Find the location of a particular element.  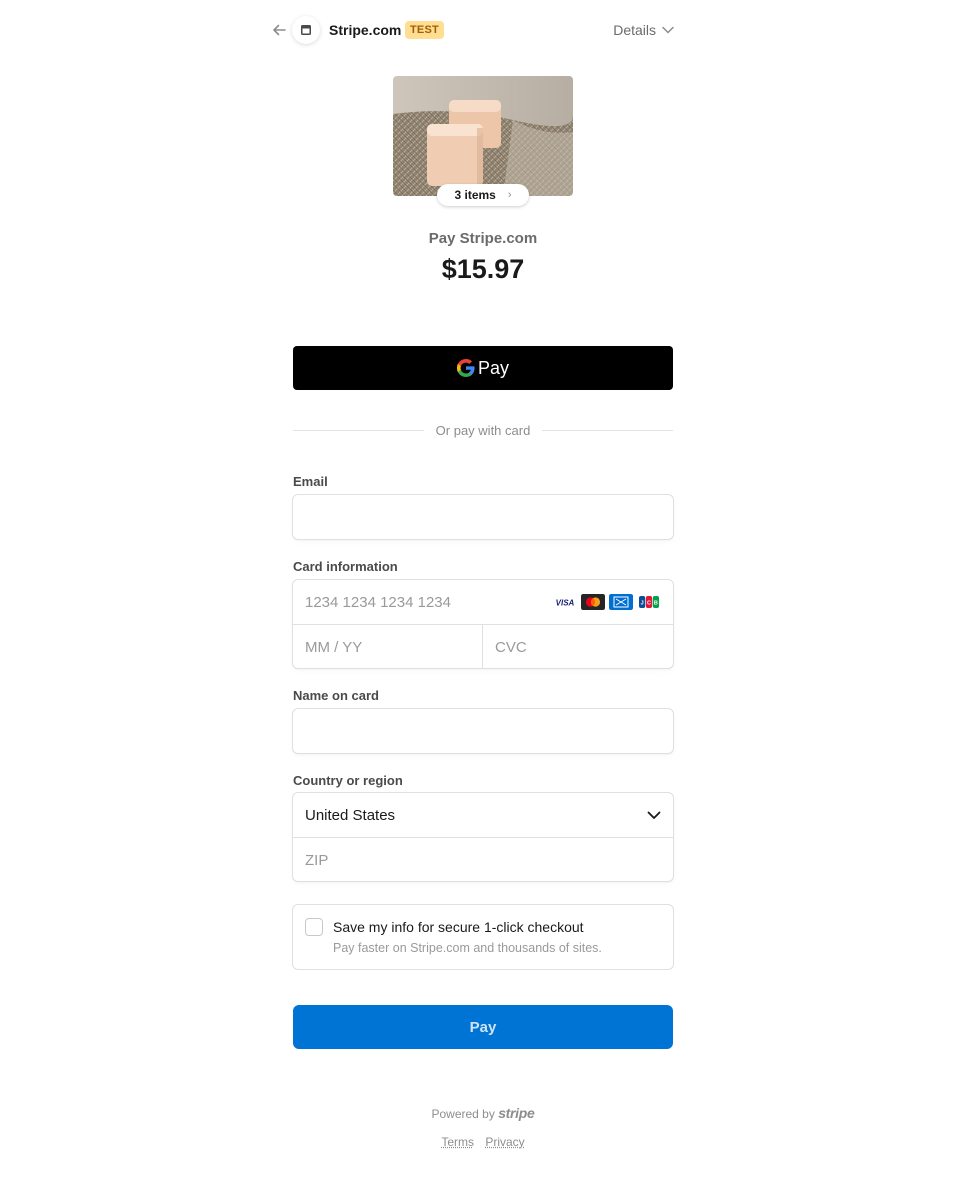

chevron-right-icon: › is located at coordinates (509, 195).